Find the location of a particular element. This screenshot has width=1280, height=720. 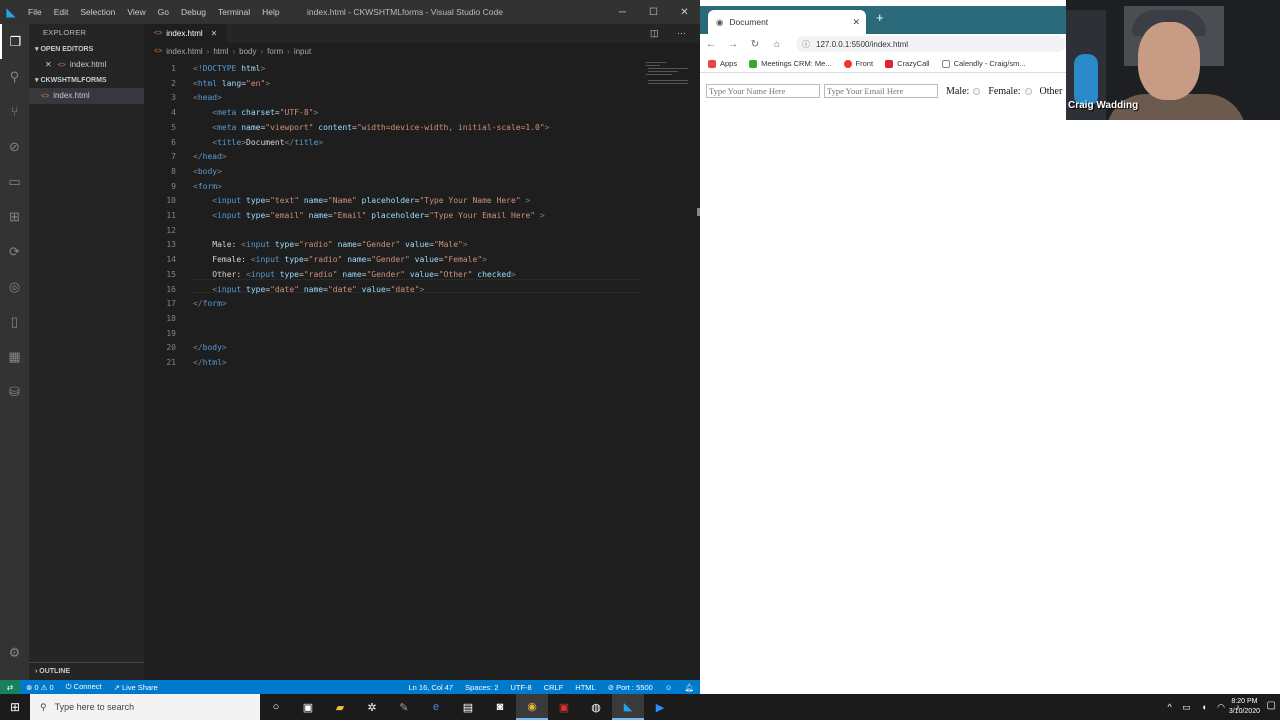

indentation: Spaces: 2 is located at coordinates (481, 687).